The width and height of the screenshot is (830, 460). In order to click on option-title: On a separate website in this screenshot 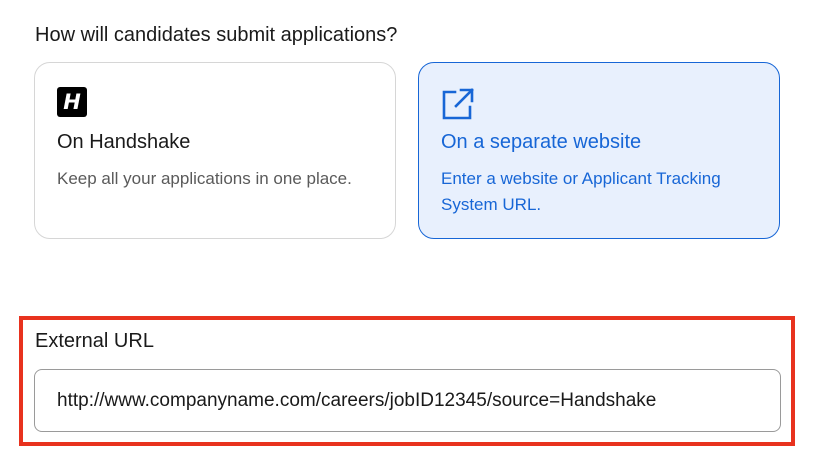, I will do `click(541, 142)`.